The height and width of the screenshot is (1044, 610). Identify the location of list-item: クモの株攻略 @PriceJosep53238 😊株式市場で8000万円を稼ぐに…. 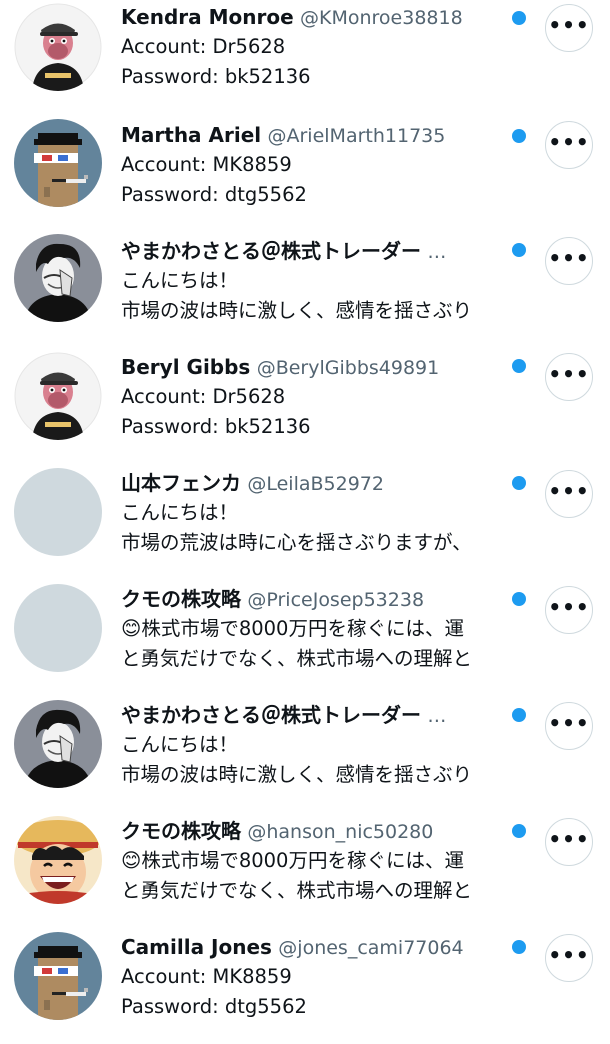
(305, 638).